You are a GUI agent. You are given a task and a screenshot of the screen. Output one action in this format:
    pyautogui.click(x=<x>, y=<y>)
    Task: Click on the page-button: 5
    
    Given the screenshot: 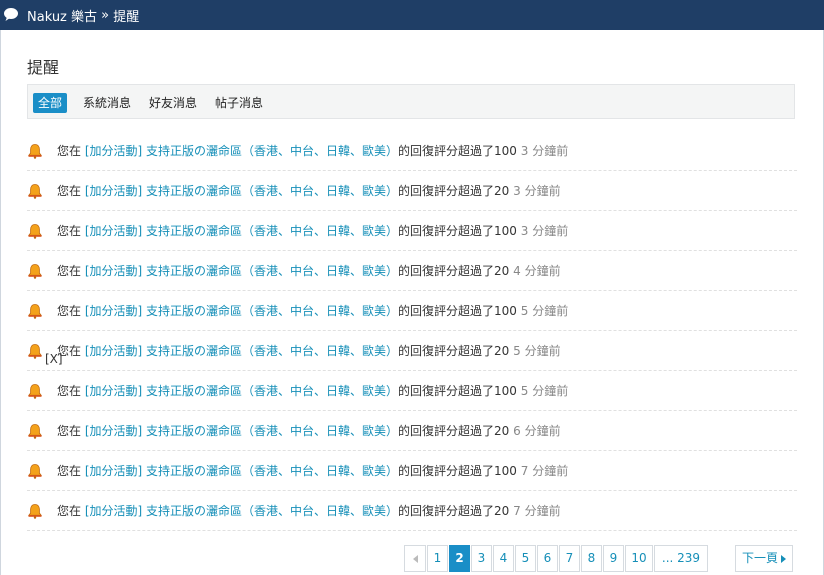 What is the action you would take?
    pyautogui.click(x=525, y=558)
    